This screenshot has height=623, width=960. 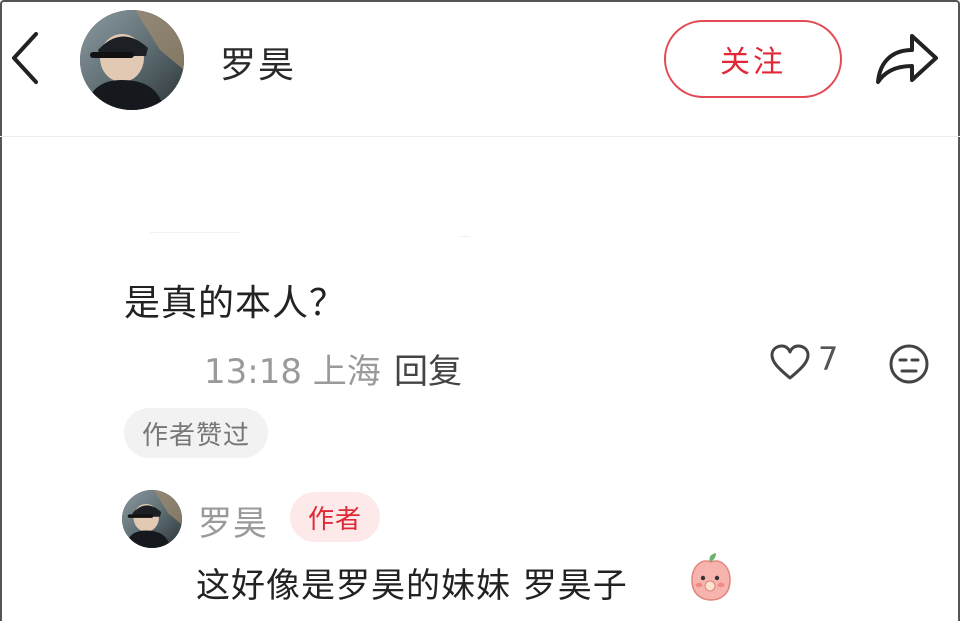 I want to click on share-icon, so click(x=907, y=58).